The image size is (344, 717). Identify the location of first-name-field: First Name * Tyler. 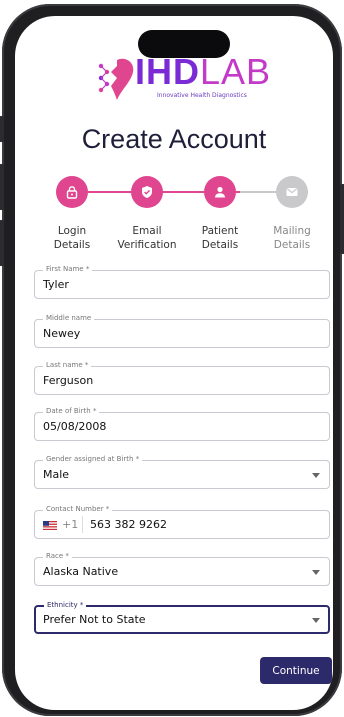
(182, 282).